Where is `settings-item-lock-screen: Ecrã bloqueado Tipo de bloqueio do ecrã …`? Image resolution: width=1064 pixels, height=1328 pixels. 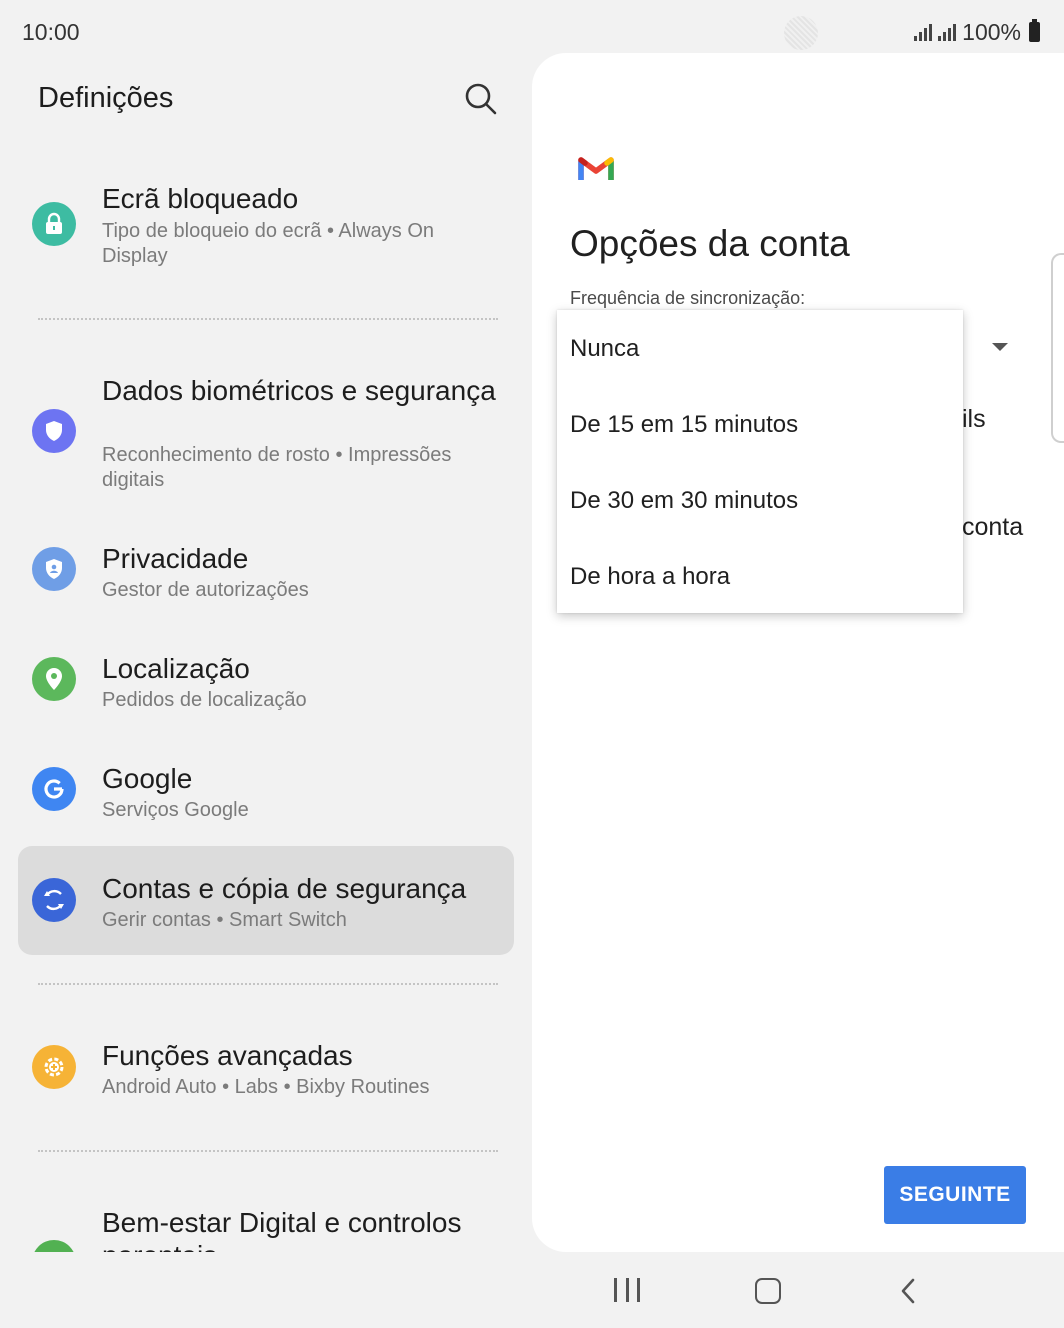 settings-item-lock-screen: Ecrã bloqueado Tipo de bloqueio do ecrã … is located at coordinates (266, 227).